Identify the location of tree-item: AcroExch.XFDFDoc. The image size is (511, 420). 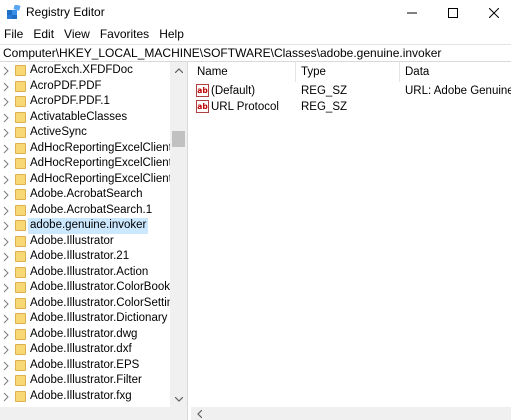
(85, 71).